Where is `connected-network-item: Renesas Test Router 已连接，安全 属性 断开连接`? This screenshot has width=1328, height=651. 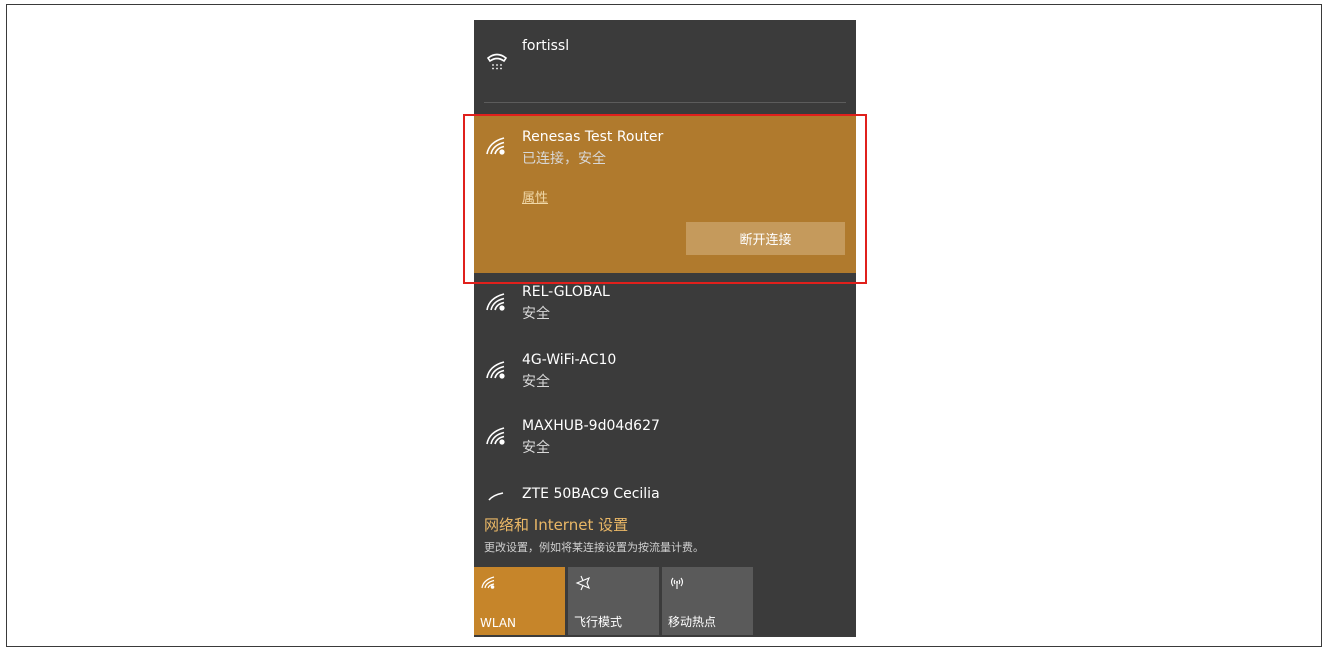 connected-network-item: Renesas Test Router 已连接，安全 属性 断开连接 is located at coordinates (665, 194).